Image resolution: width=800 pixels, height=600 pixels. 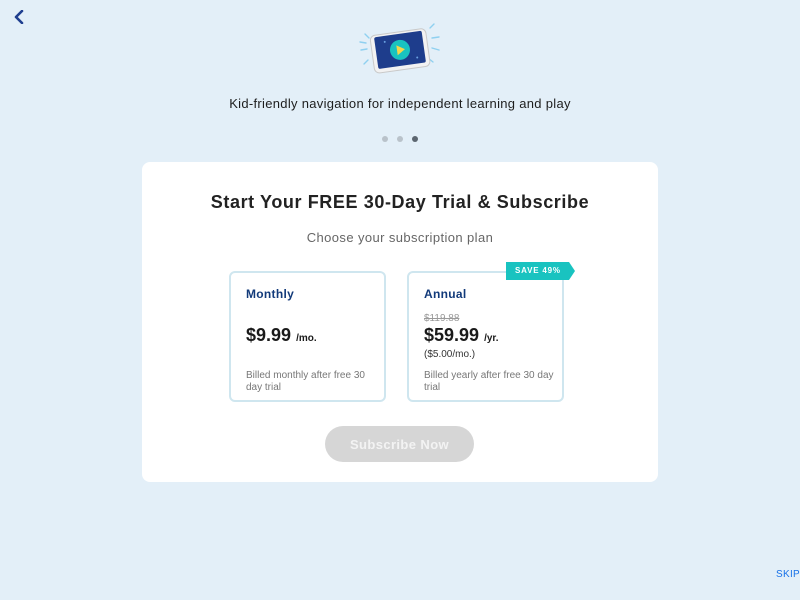 I want to click on plan-price: $59.99, so click(x=452, y=335).